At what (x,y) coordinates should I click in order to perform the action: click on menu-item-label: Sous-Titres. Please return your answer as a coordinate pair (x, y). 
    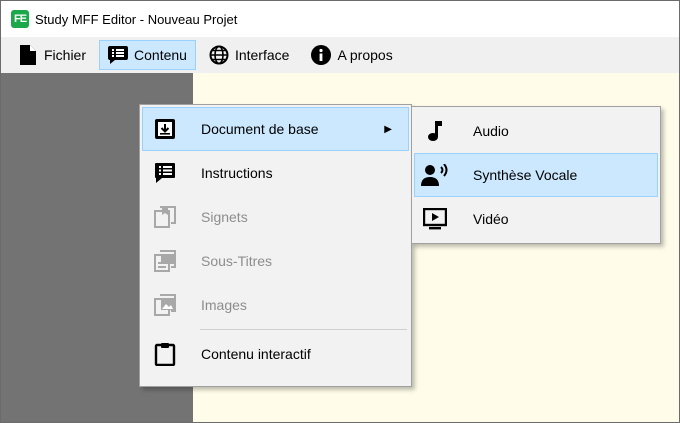
    Looking at the image, I should click on (237, 261).